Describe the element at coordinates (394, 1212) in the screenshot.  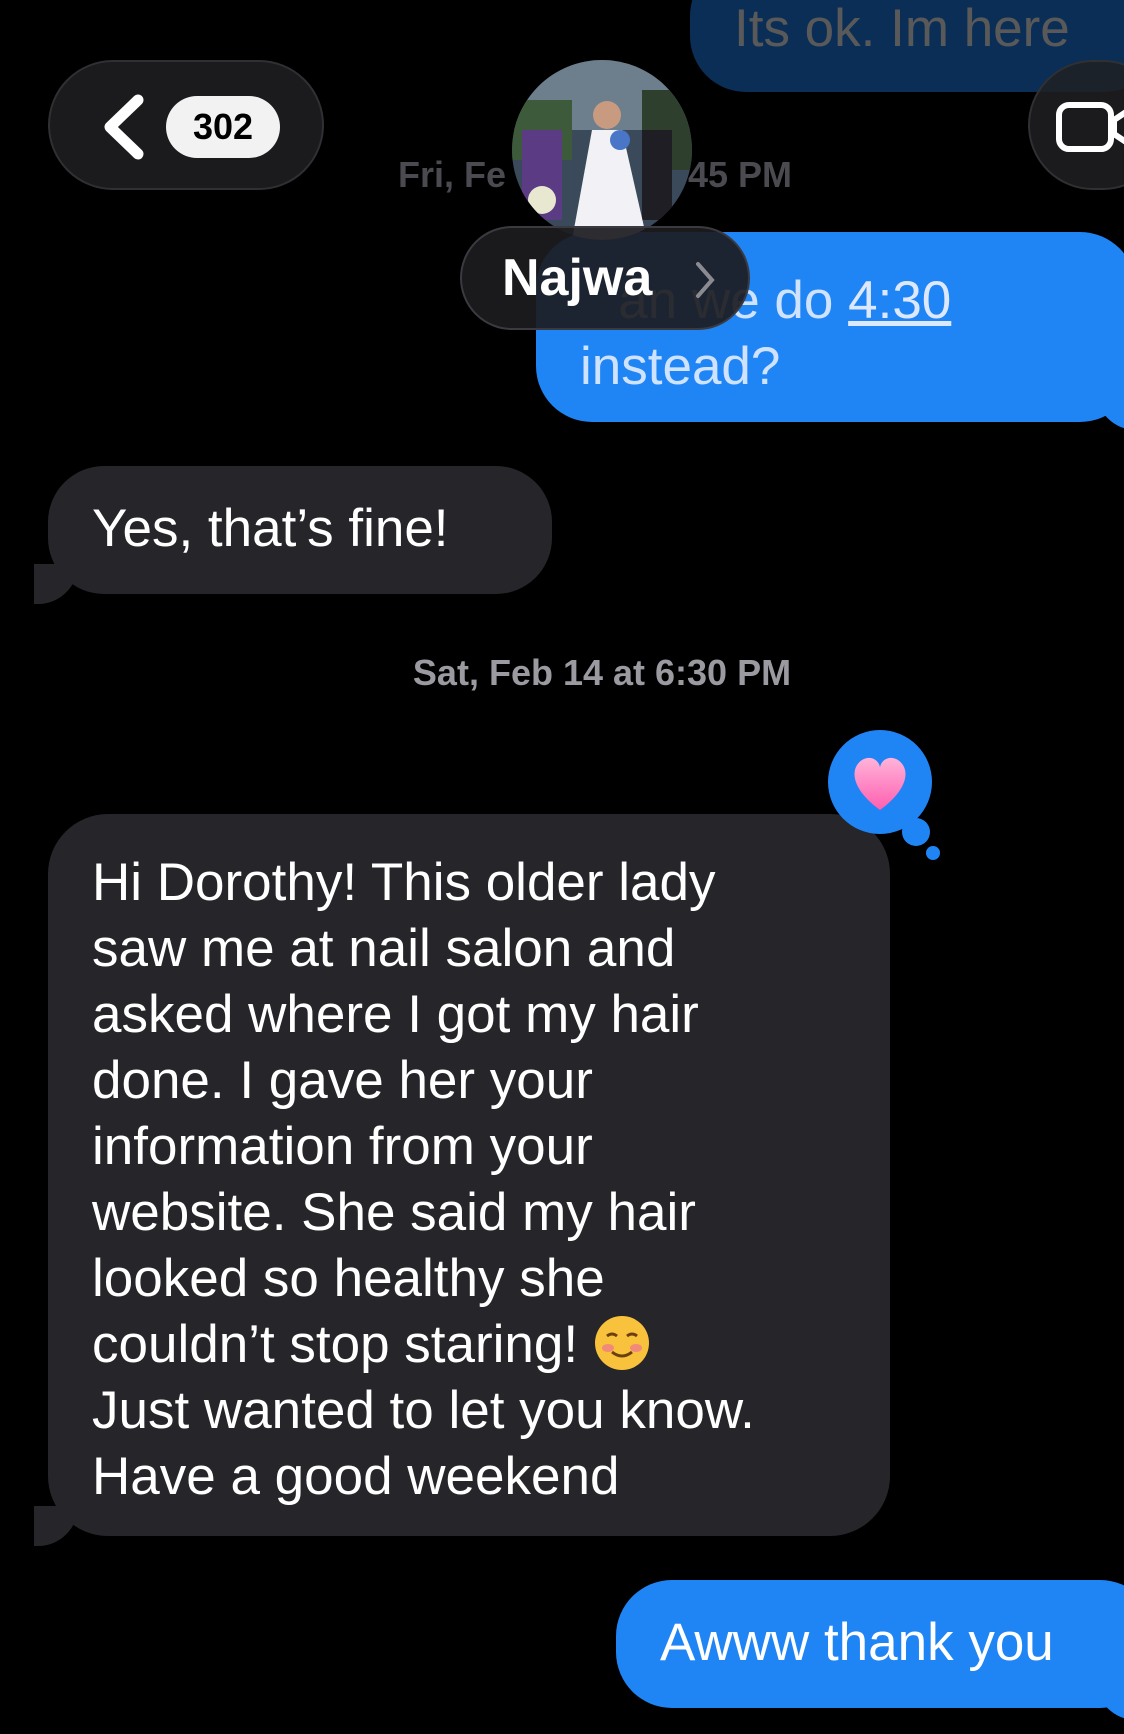
I see `message-line: website. She said my hair` at that location.